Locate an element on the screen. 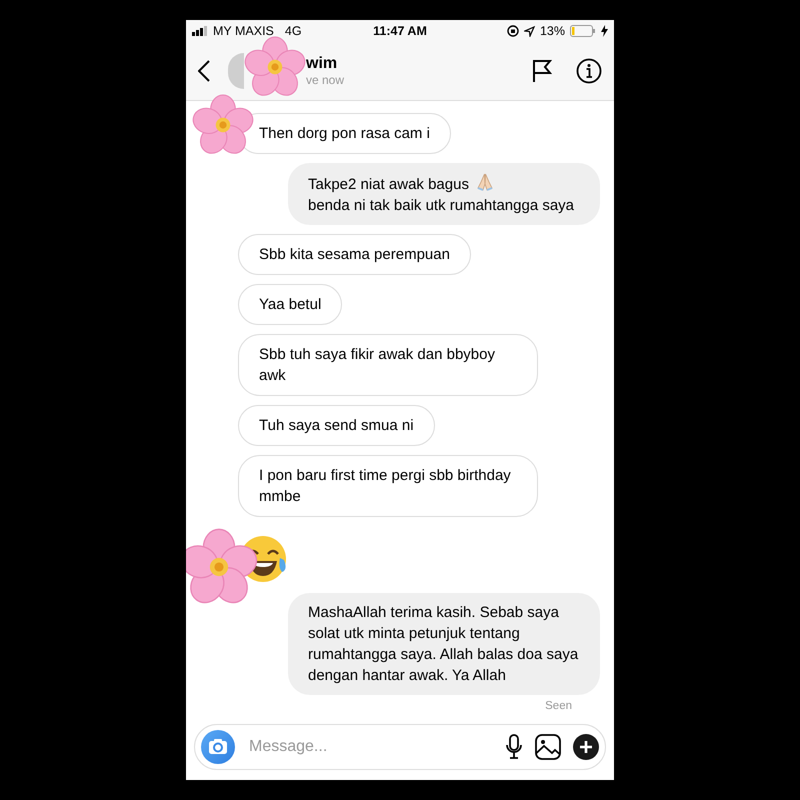 The image size is (800, 800). message-text: benda ni tak baik utk rumahtangga saya is located at coordinates (441, 206).